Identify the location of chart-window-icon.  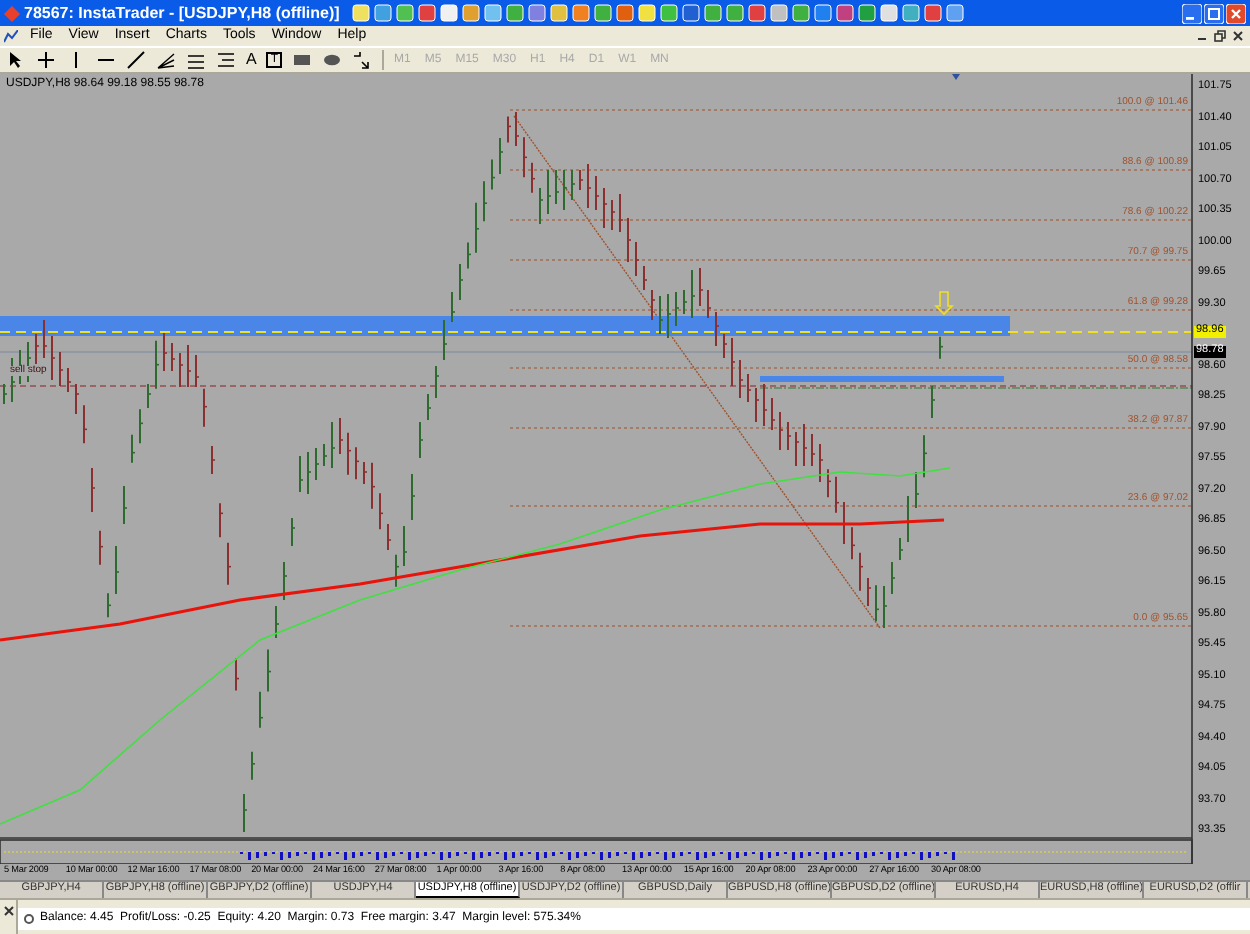
(11, 36).